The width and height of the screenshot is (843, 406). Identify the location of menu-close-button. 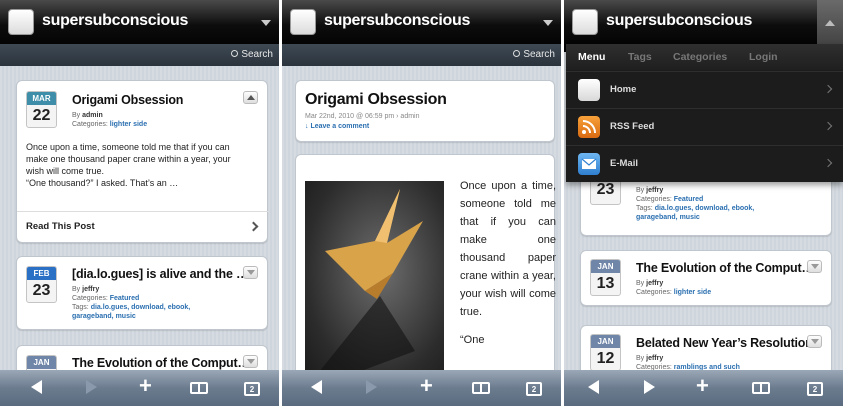
(830, 22).